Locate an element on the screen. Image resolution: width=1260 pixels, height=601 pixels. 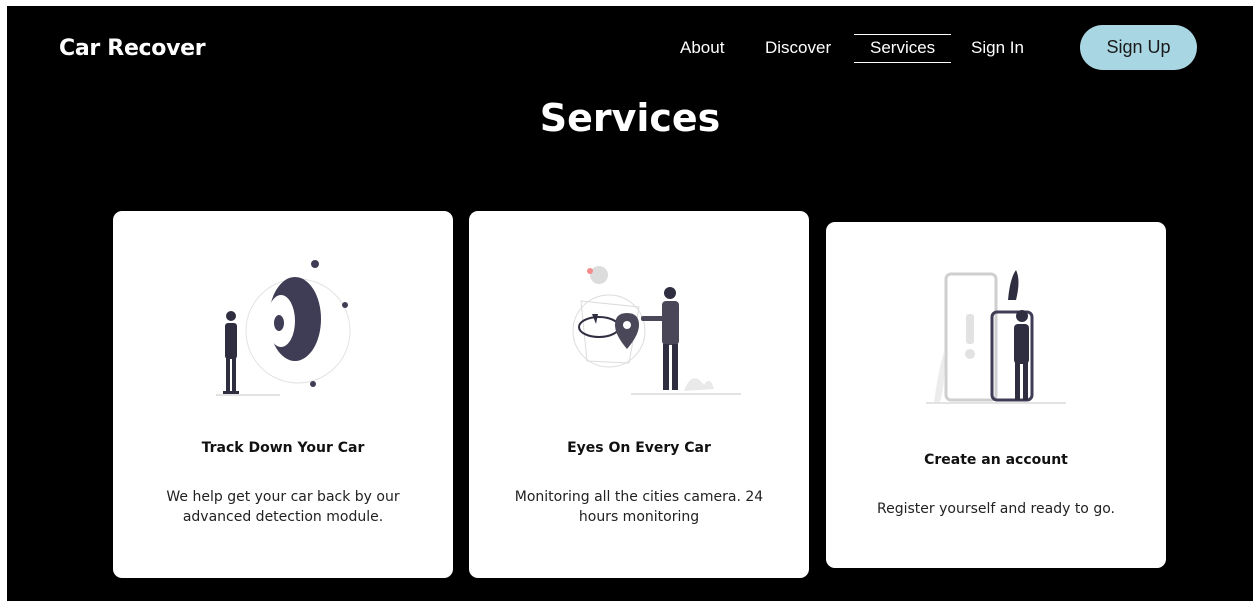
service-card-title: Track Down Your Car is located at coordinates (283, 448).